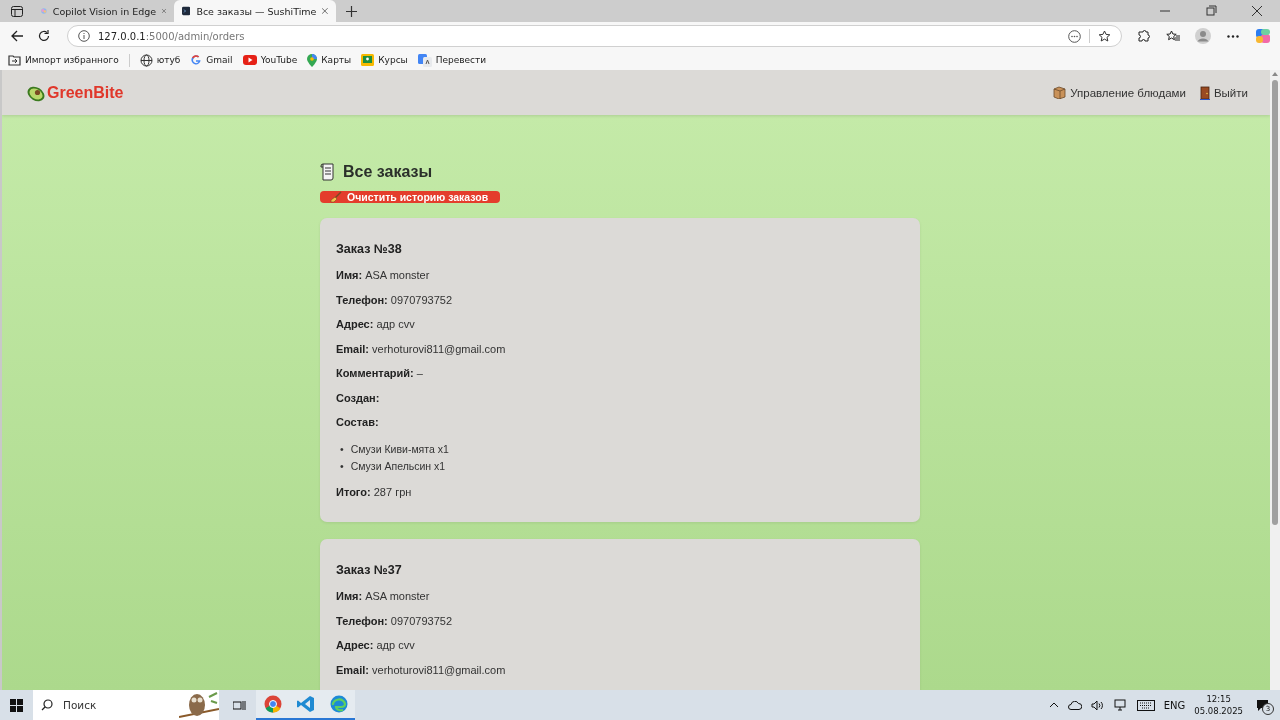 The height and width of the screenshot is (720, 1280). I want to click on browser-tab: Copilot Vision in Edge, so click(103, 11).